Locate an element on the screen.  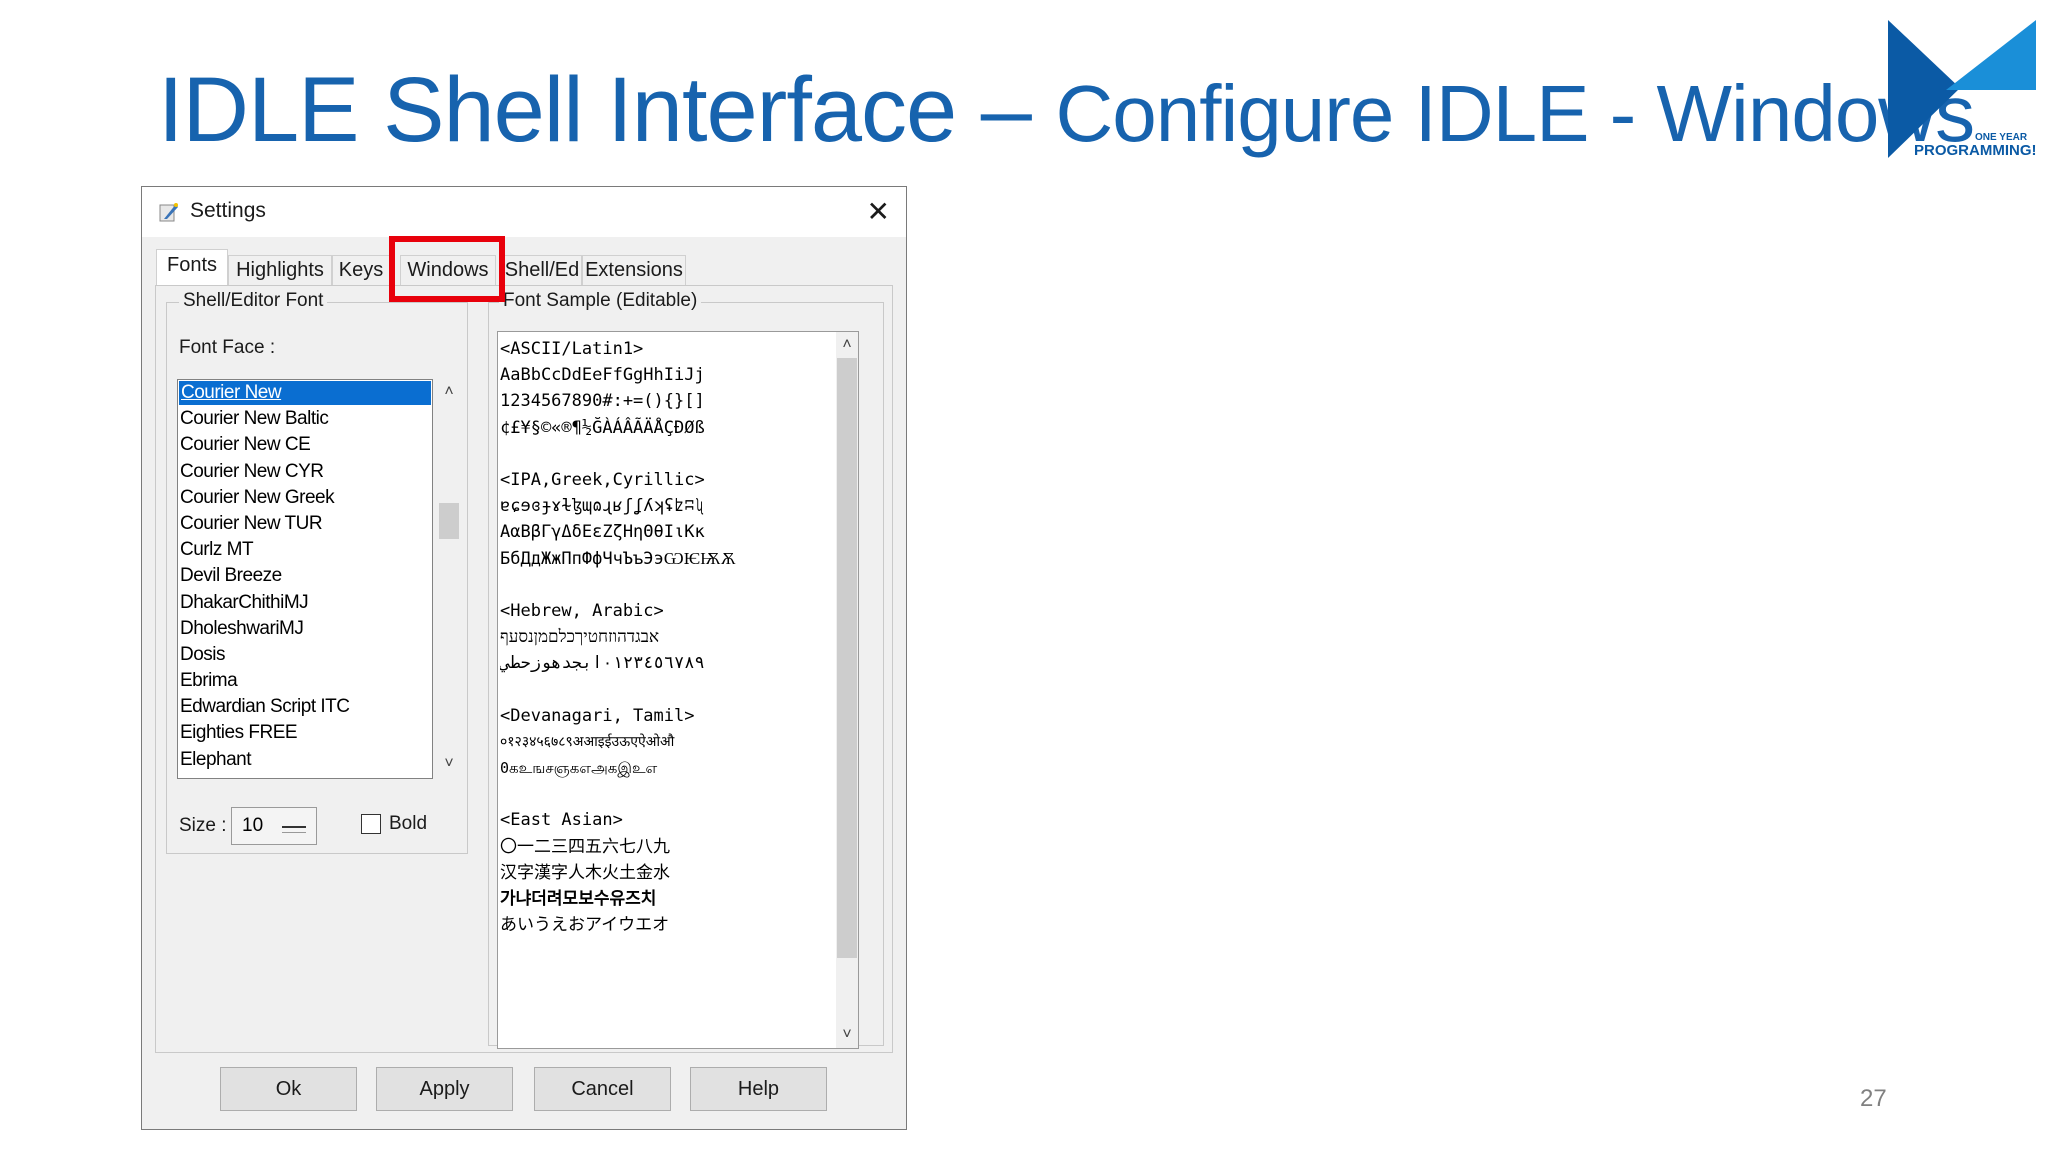
window-title: Settings is located at coordinates (228, 210).